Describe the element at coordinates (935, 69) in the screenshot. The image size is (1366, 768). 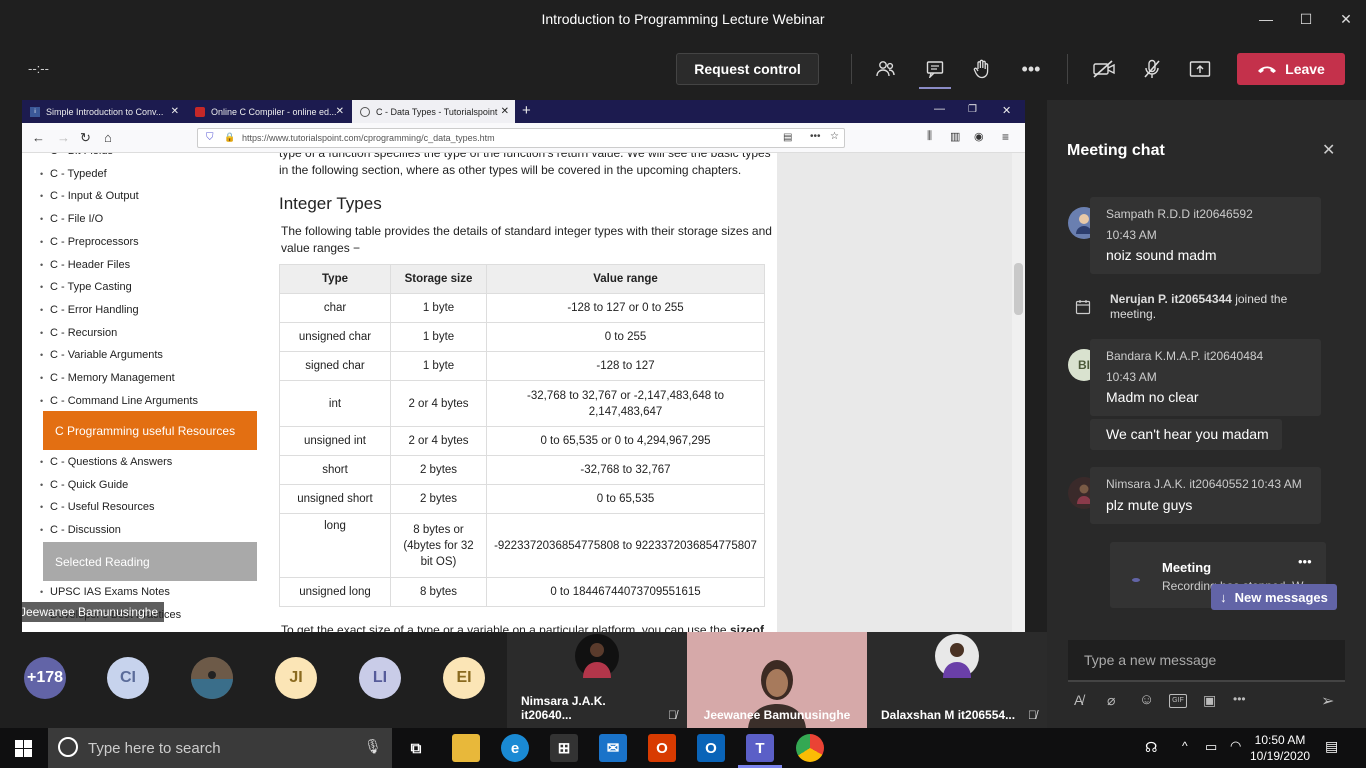
I see `chat-icon` at that location.